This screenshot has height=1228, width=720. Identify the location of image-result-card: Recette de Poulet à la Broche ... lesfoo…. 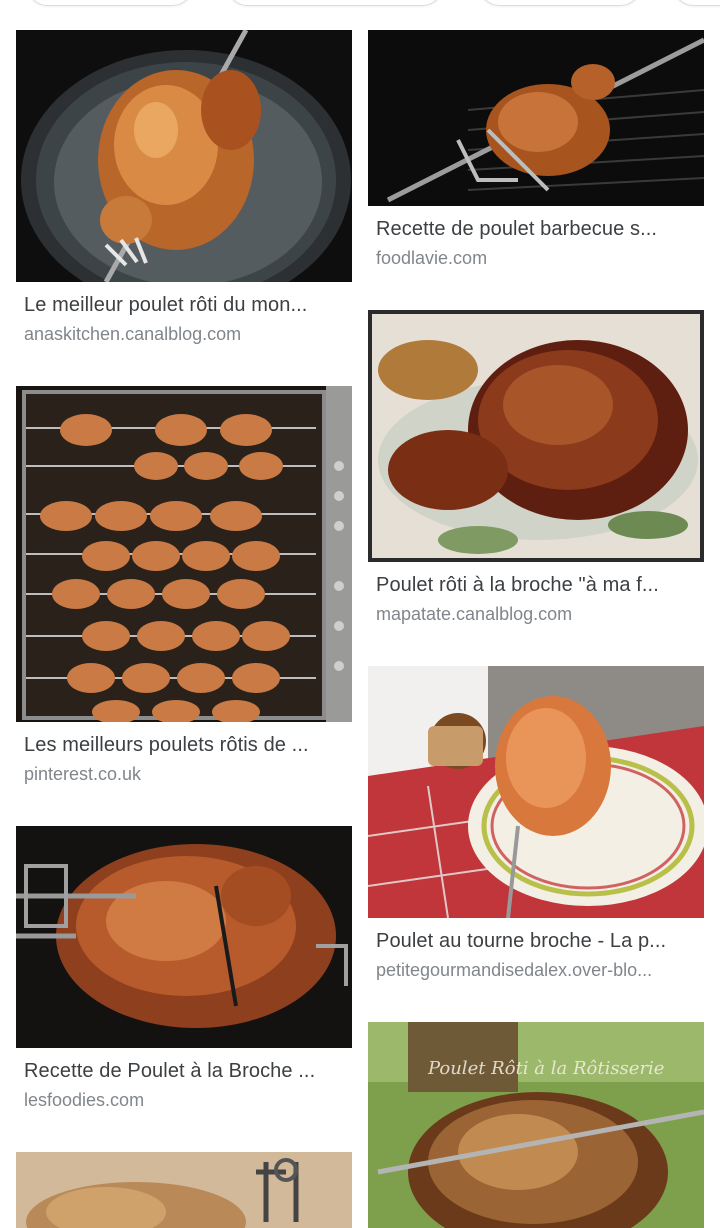
(184, 976).